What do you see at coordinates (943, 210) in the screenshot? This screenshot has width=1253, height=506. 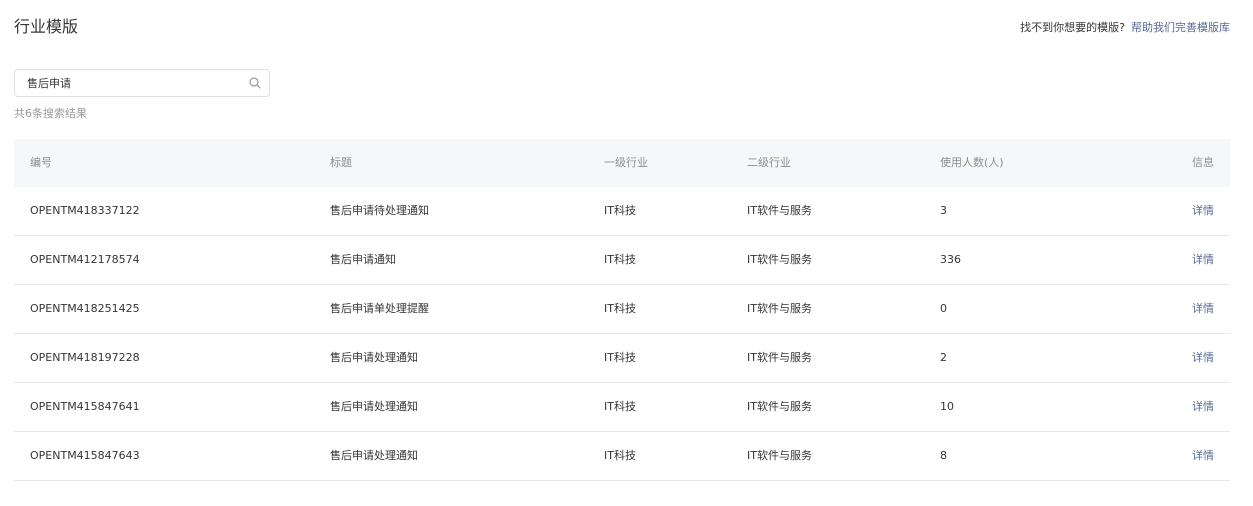 I see `user-count: 3` at bounding box center [943, 210].